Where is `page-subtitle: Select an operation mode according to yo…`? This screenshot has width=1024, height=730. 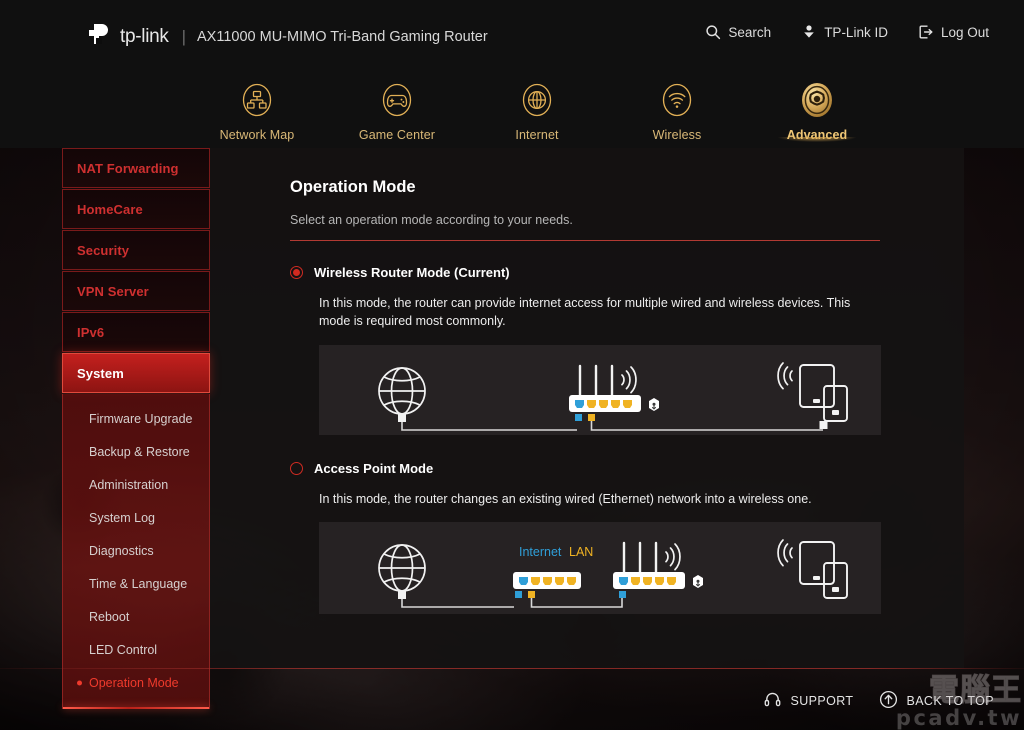 page-subtitle: Select an operation mode according to yo… is located at coordinates (431, 220).